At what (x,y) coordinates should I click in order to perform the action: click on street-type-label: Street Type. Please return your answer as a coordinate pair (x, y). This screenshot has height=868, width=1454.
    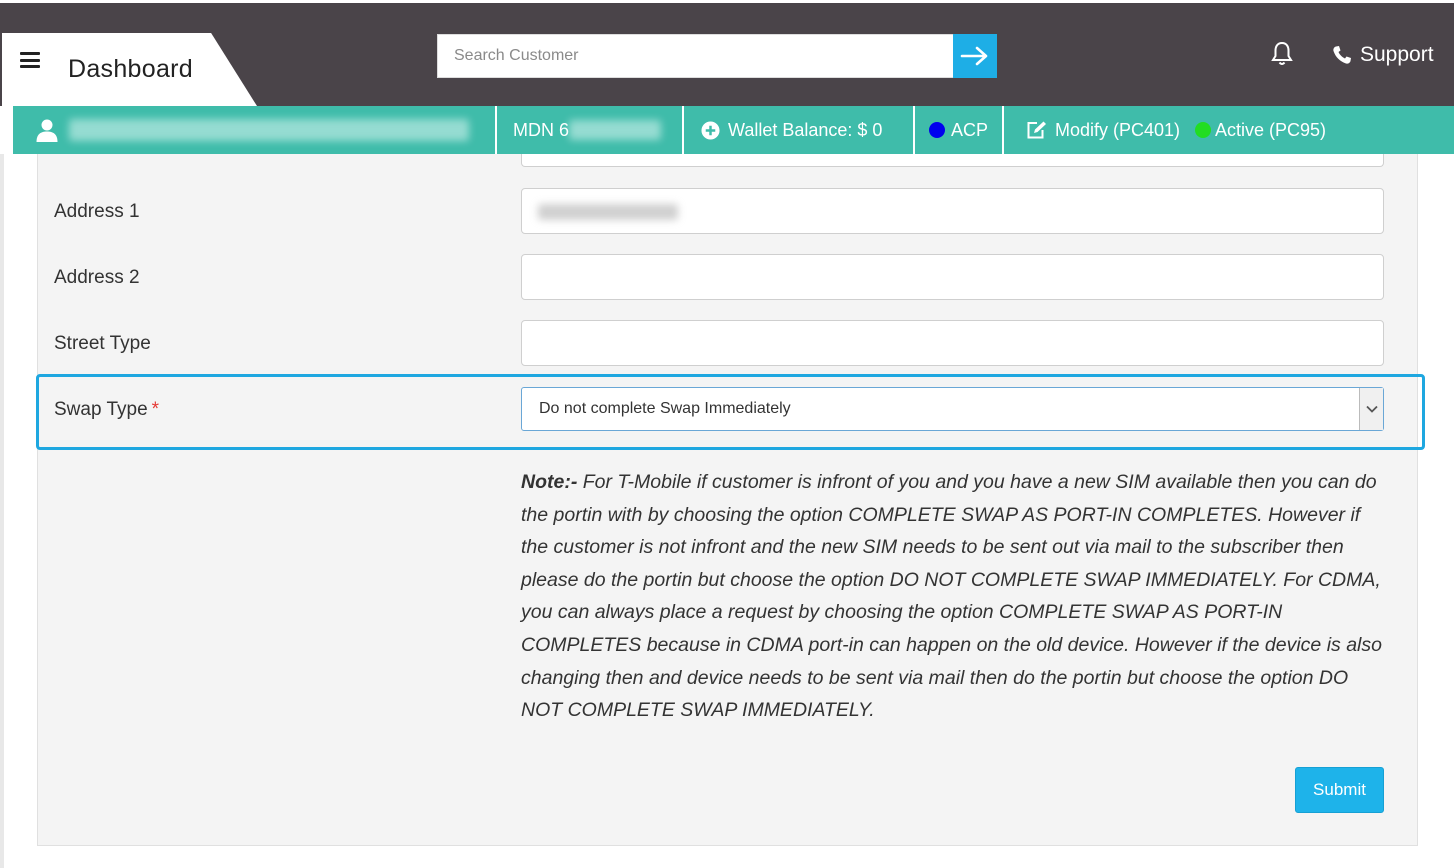
    Looking at the image, I should click on (102, 343).